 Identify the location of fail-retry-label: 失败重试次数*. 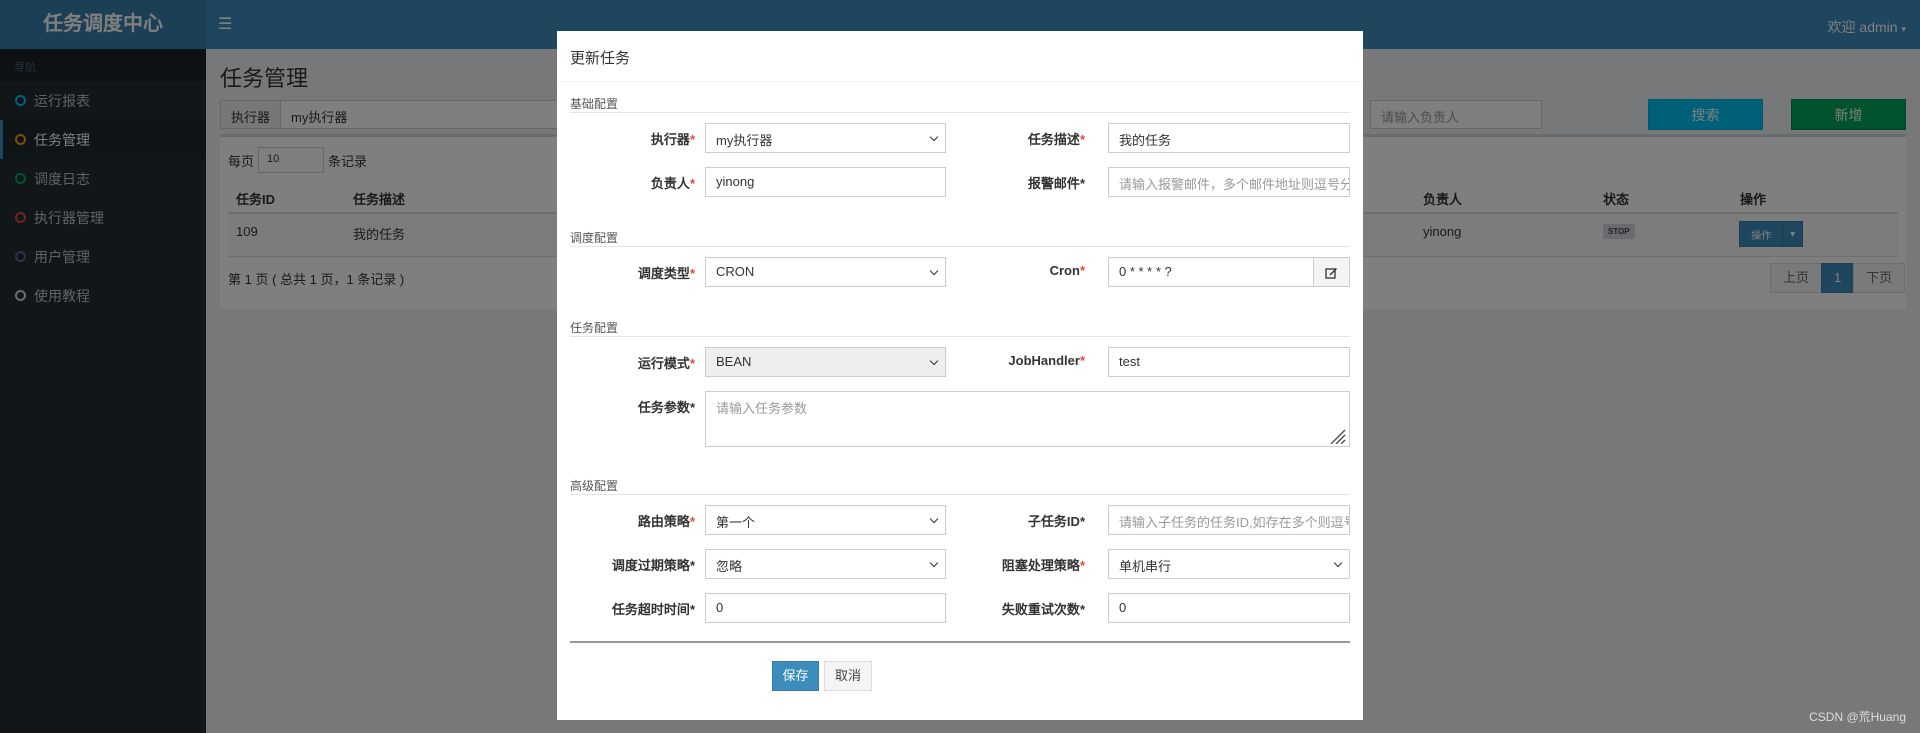
(1043, 609).